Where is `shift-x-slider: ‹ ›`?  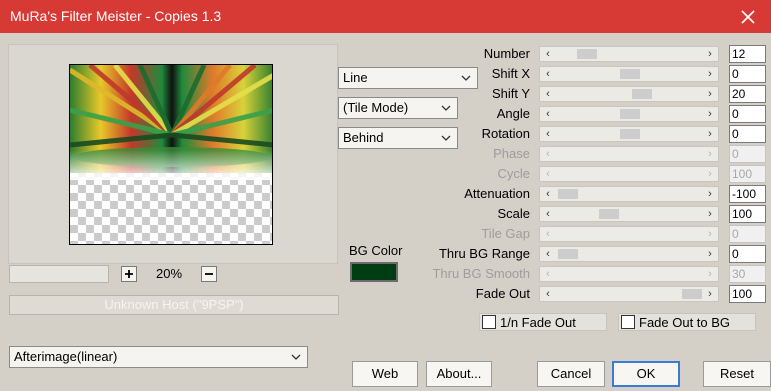
shift-x-slider: ‹ › is located at coordinates (629, 74).